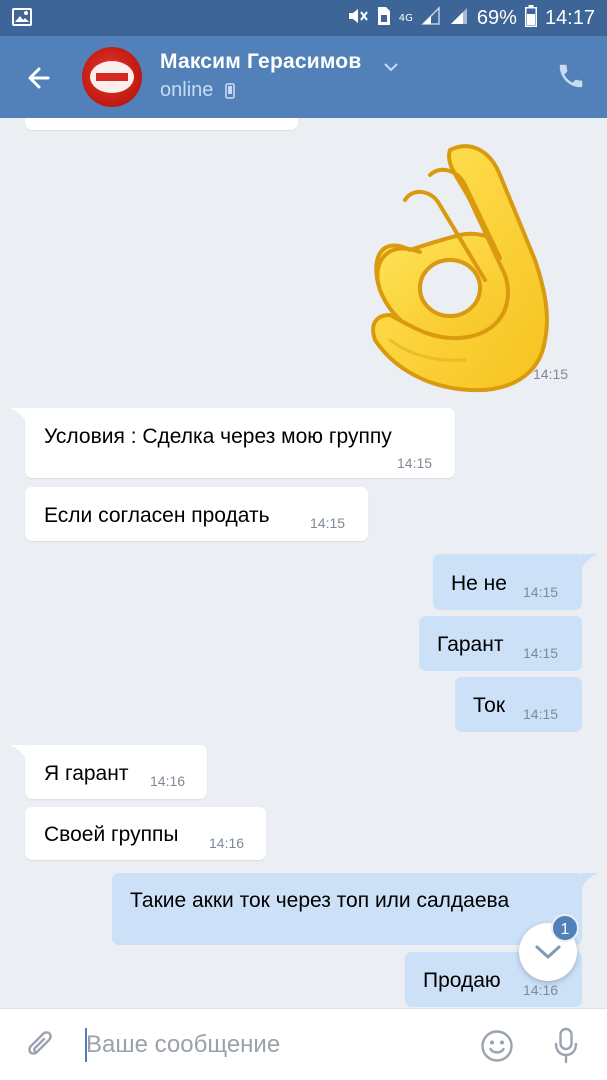 The width and height of the screenshot is (607, 1080). I want to click on message-input, so click(271, 1045).